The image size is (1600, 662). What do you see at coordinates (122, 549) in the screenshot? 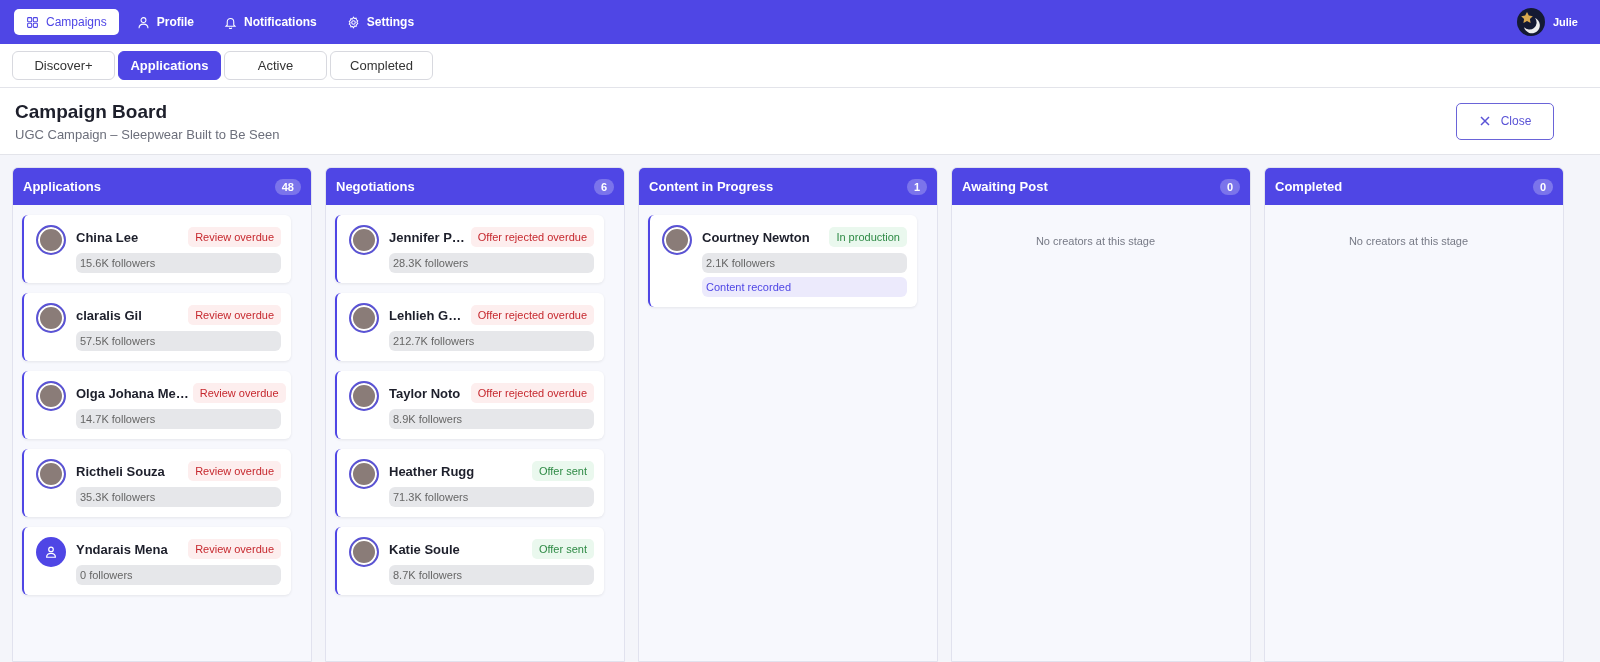
I see `creator-name: Yndarais Mena` at bounding box center [122, 549].